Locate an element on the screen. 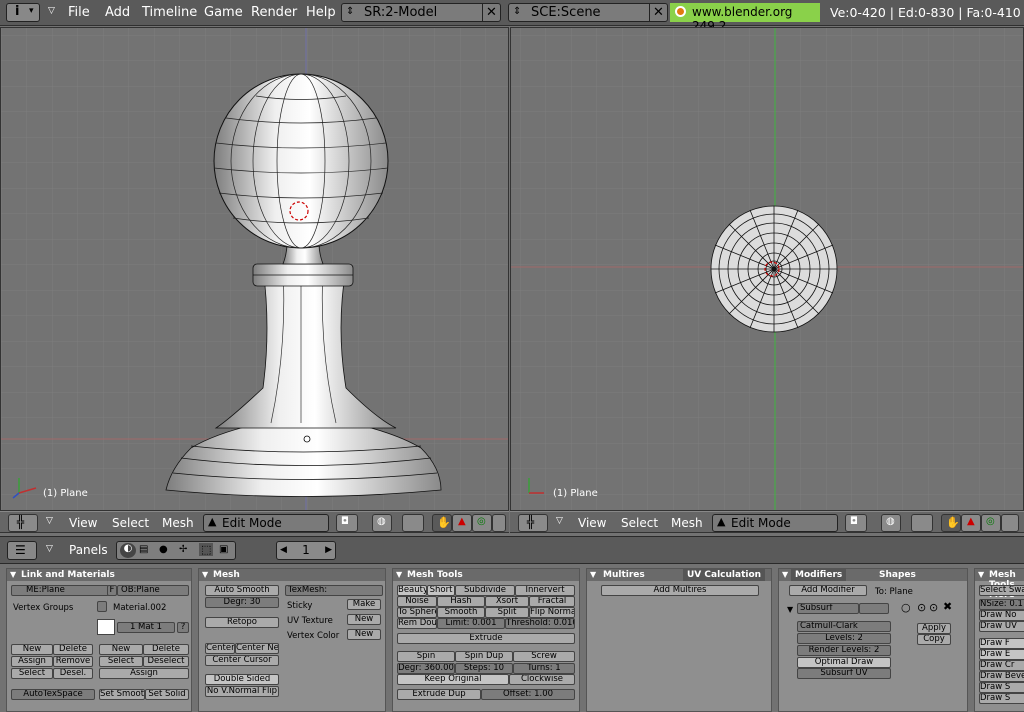 The width and height of the screenshot is (1024, 712). subdivision-type-menu: Catmull-Clark is located at coordinates (844, 626).